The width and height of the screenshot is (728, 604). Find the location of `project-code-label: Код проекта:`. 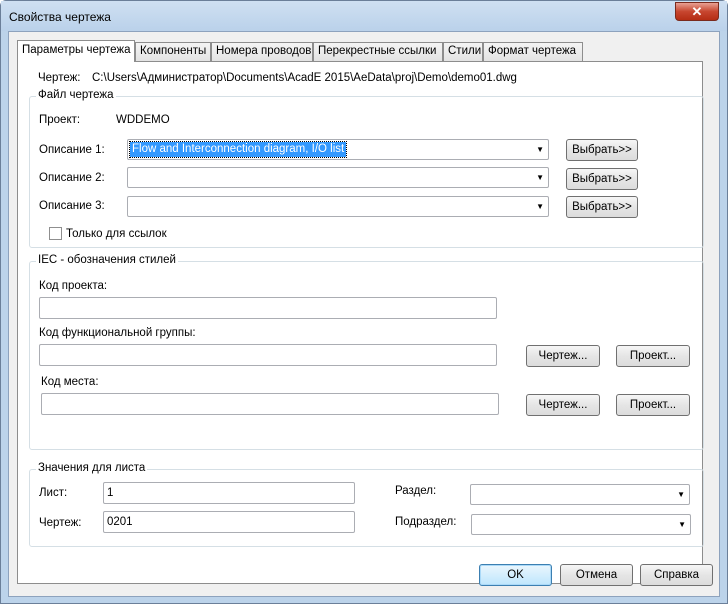

project-code-label: Код проекта: is located at coordinates (73, 286).